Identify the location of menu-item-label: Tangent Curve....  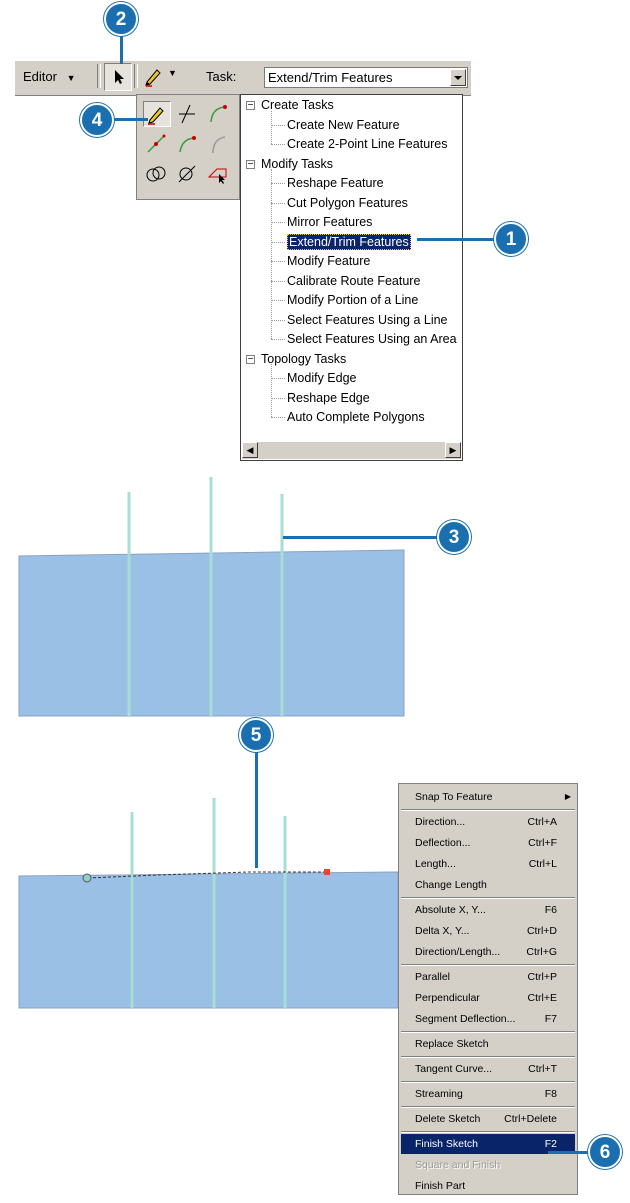
(454, 1069).